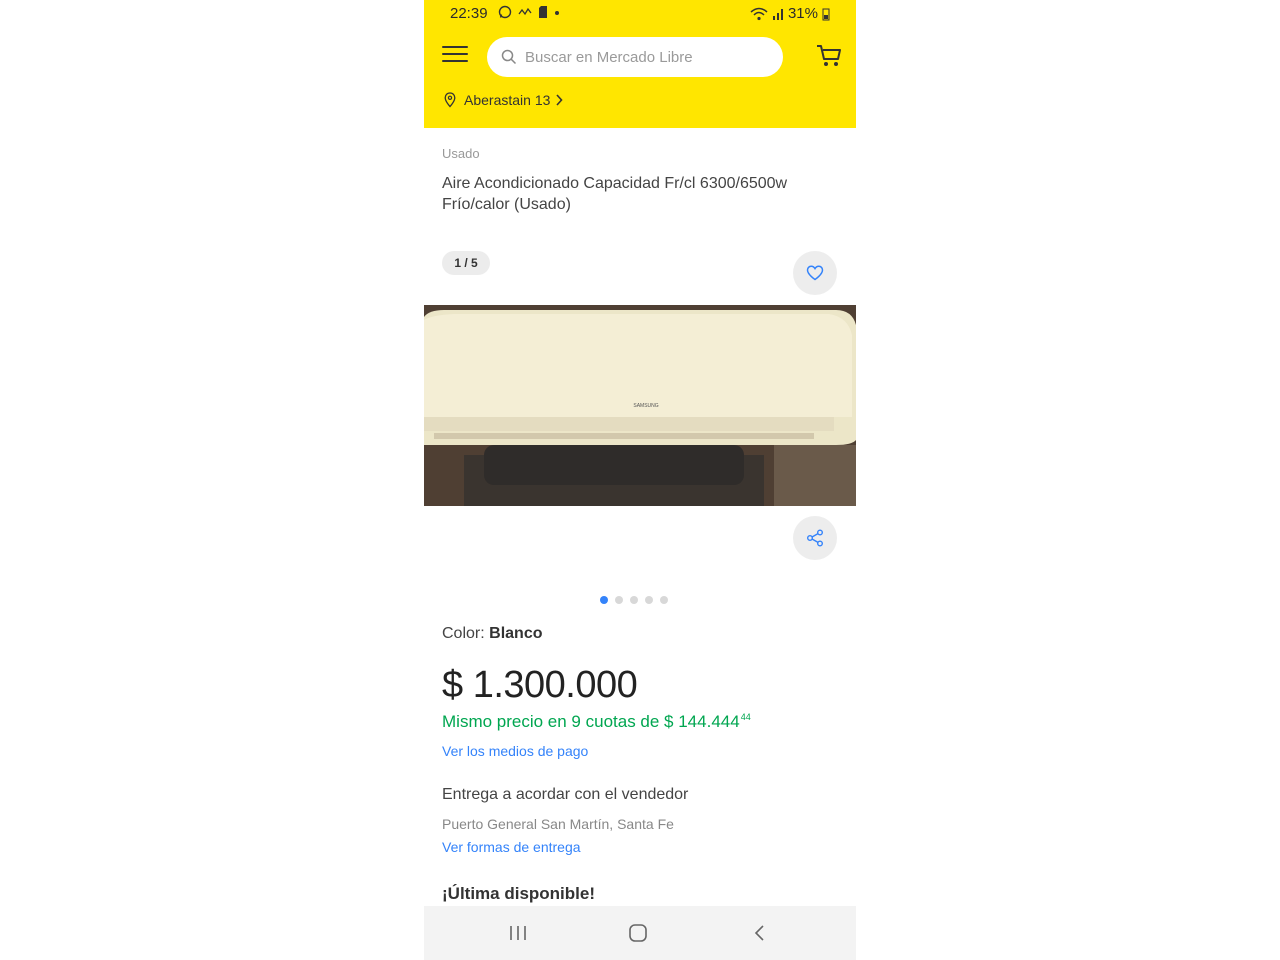  I want to click on whatsapp-icon, so click(505, 12).